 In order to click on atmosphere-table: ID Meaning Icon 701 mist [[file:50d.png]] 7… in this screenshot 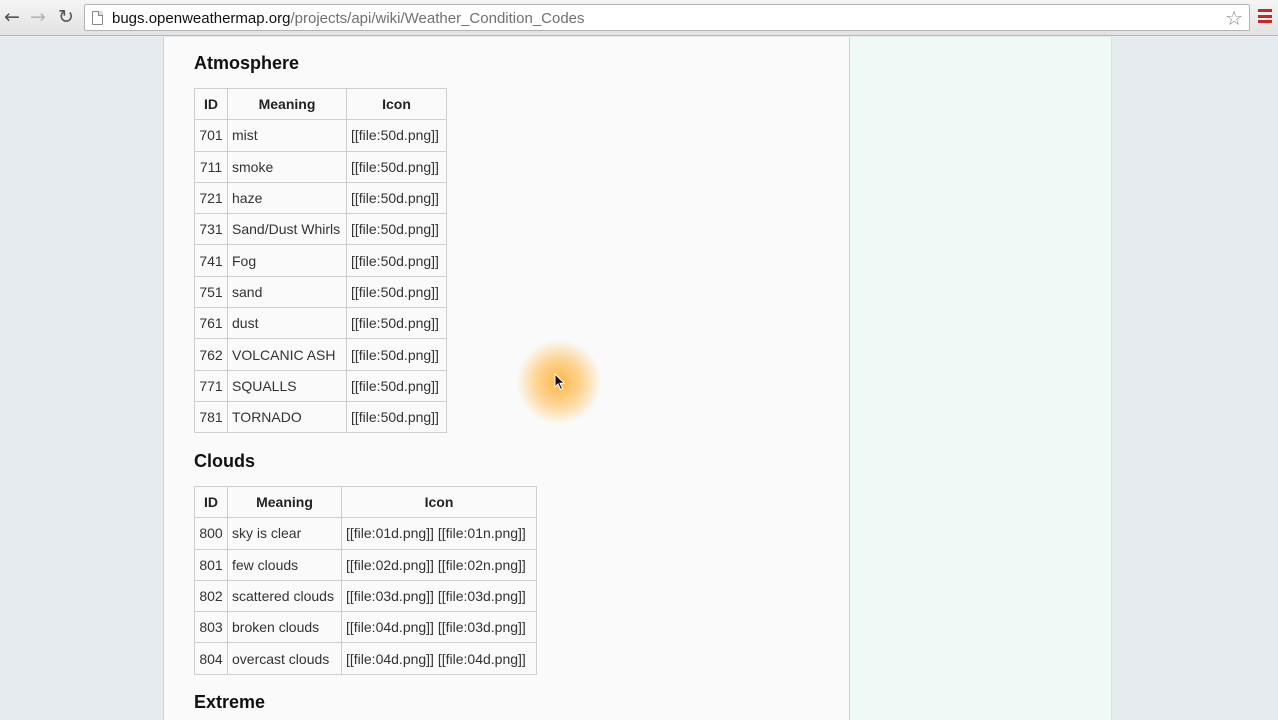, I will do `click(320, 260)`.